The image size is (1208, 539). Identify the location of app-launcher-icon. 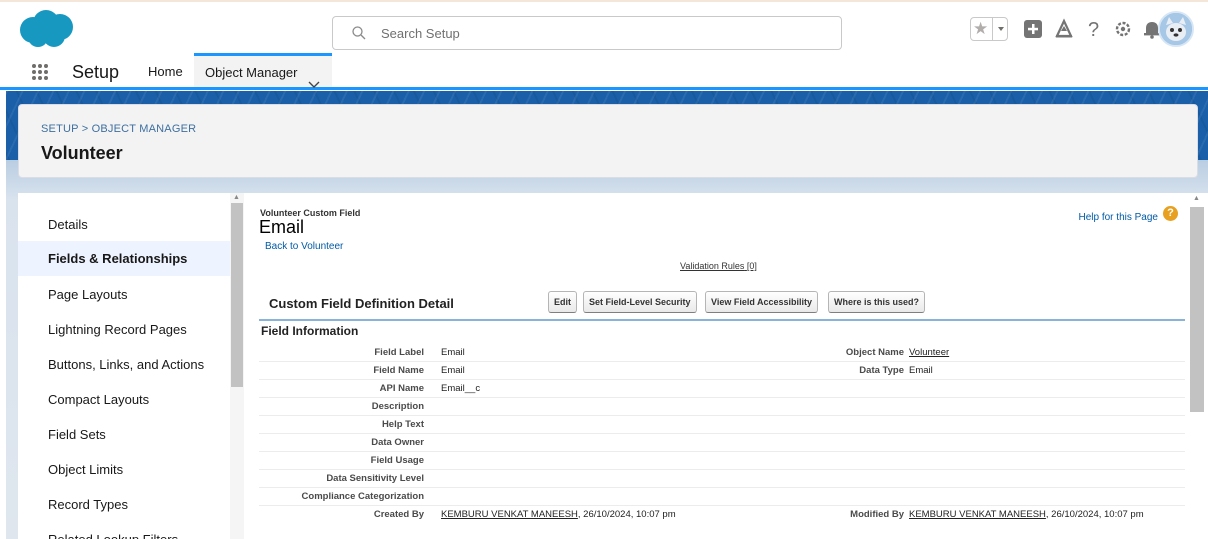
(40, 72).